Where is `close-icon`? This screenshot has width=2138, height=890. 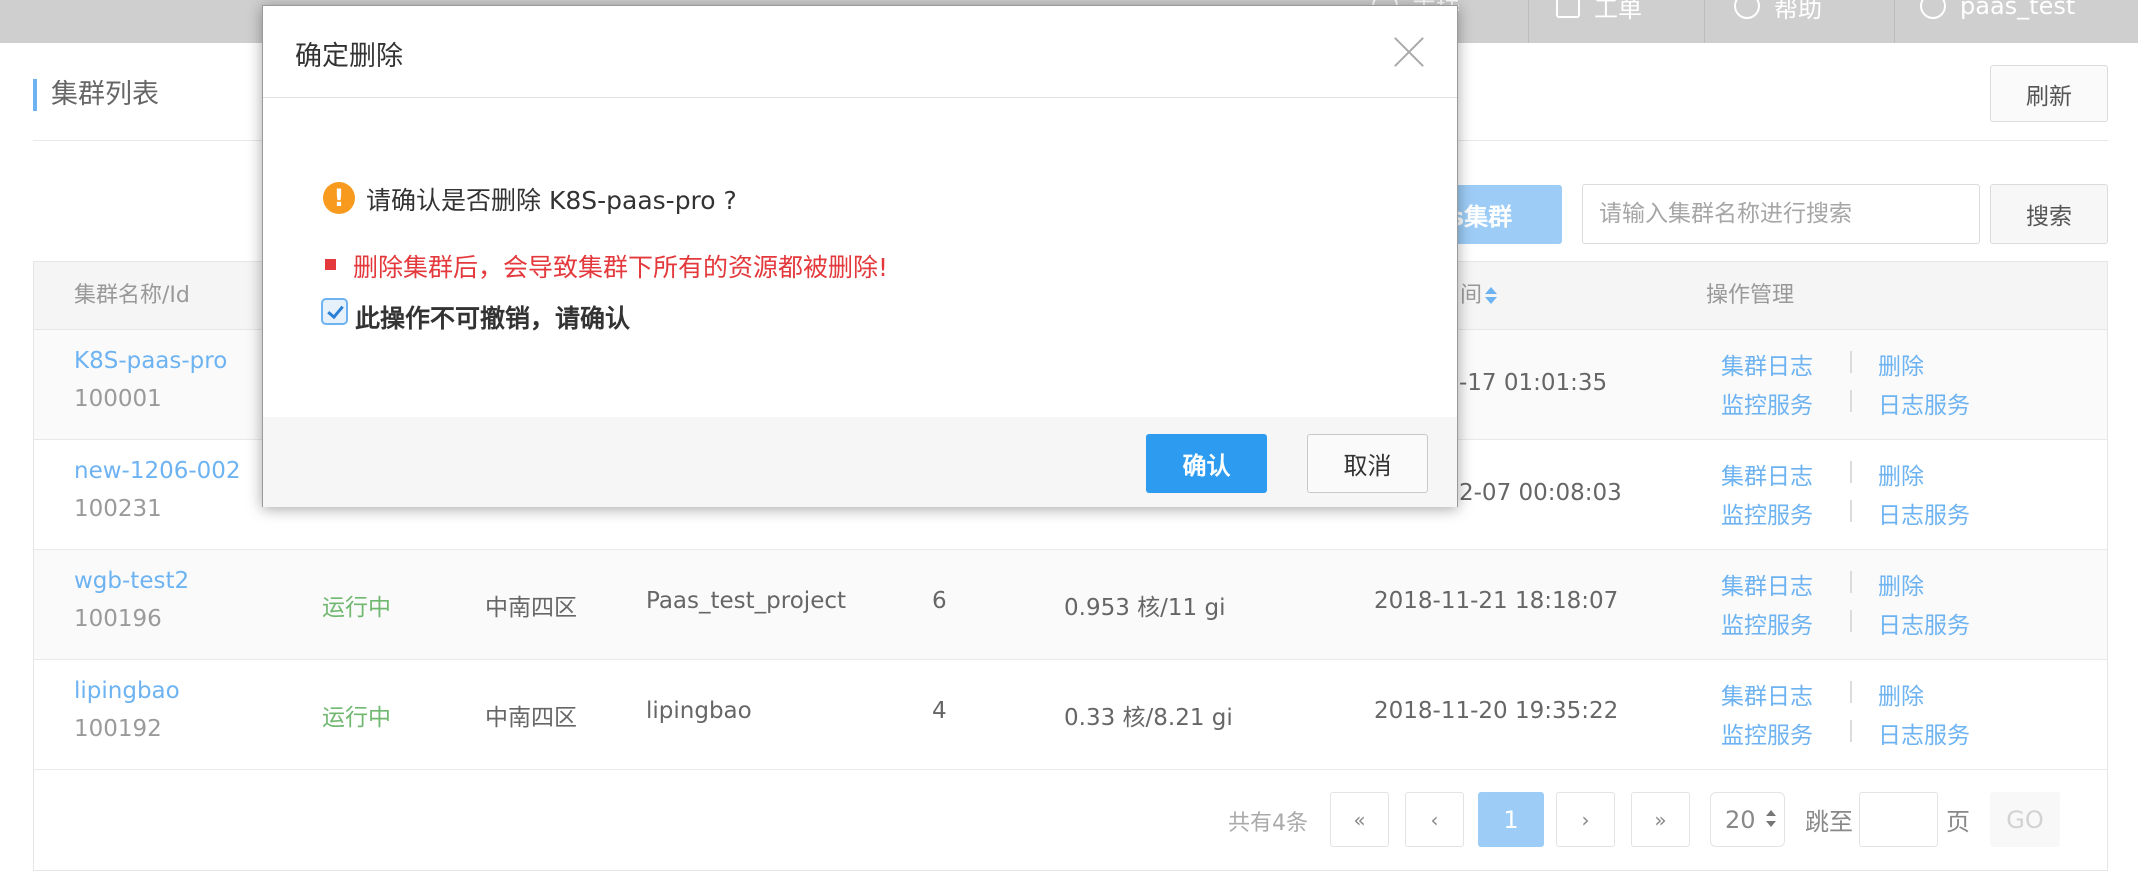
close-icon is located at coordinates (1409, 52).